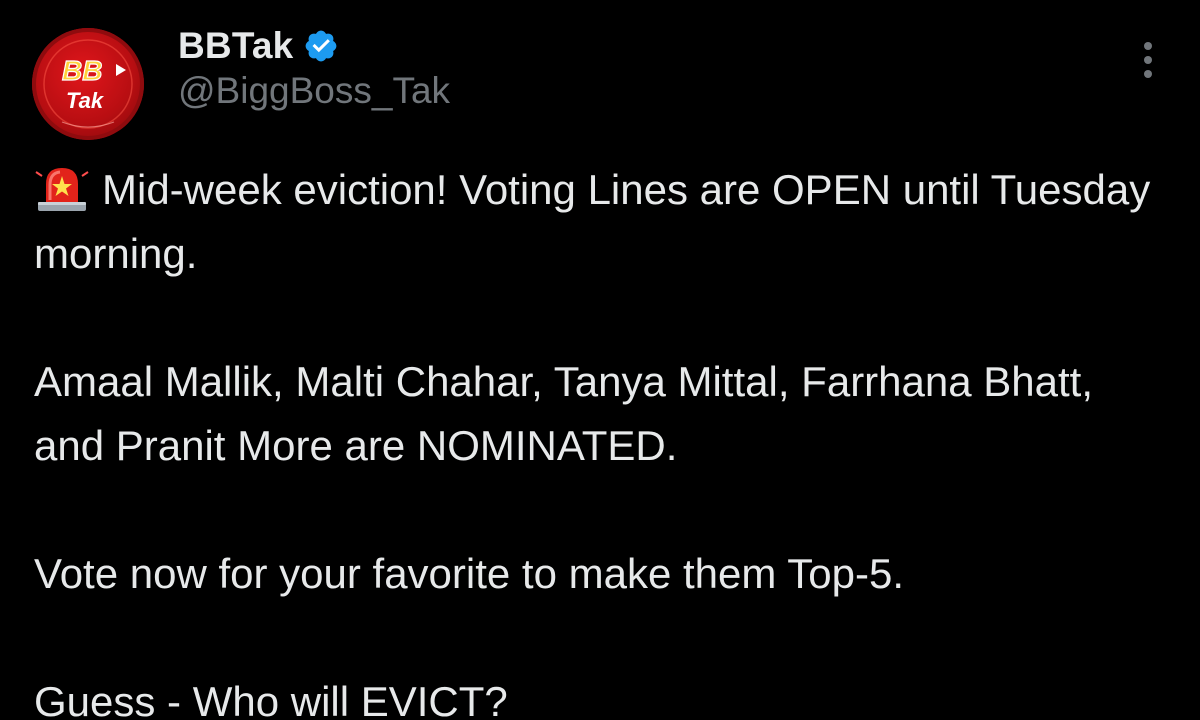 The height and width of the screenshot is (720, 1200). I want to click on avatar: BB Tak, so click(88, 84).